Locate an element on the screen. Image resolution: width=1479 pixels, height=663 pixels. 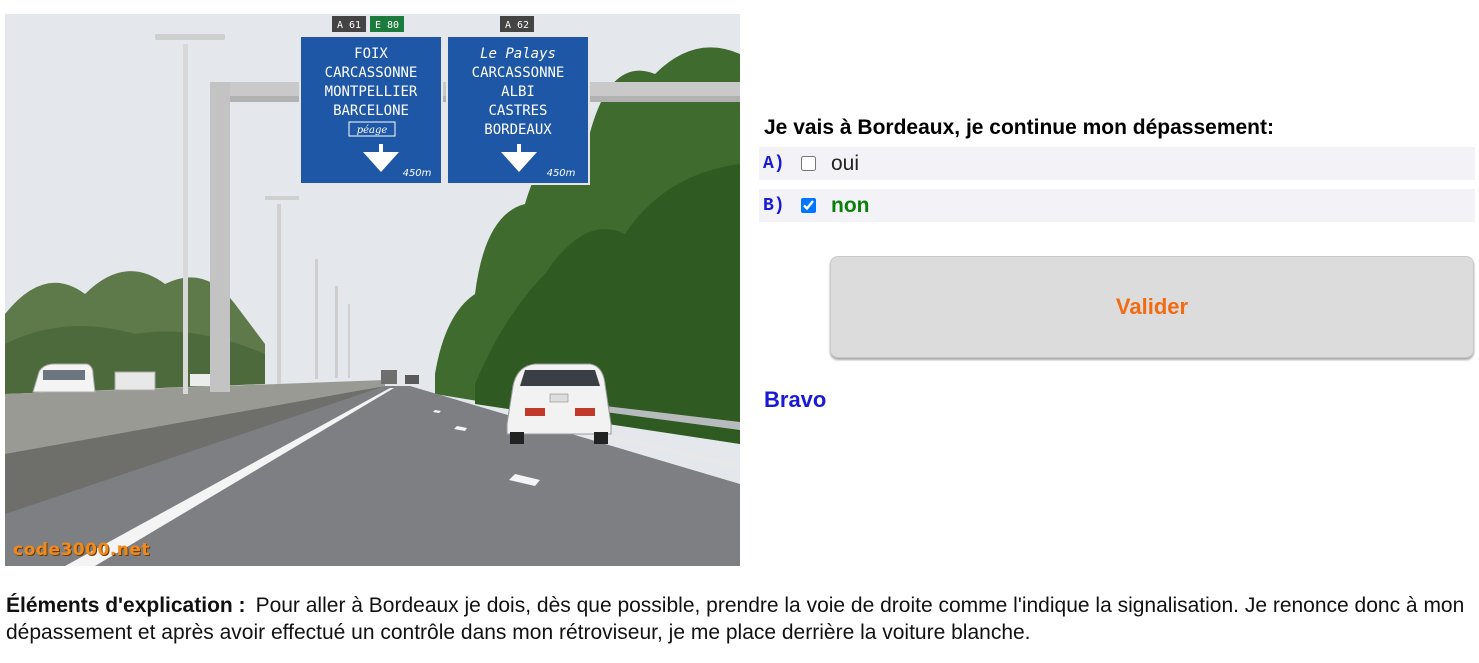
answer-checkbox-a is located at coordinates (808, 163).